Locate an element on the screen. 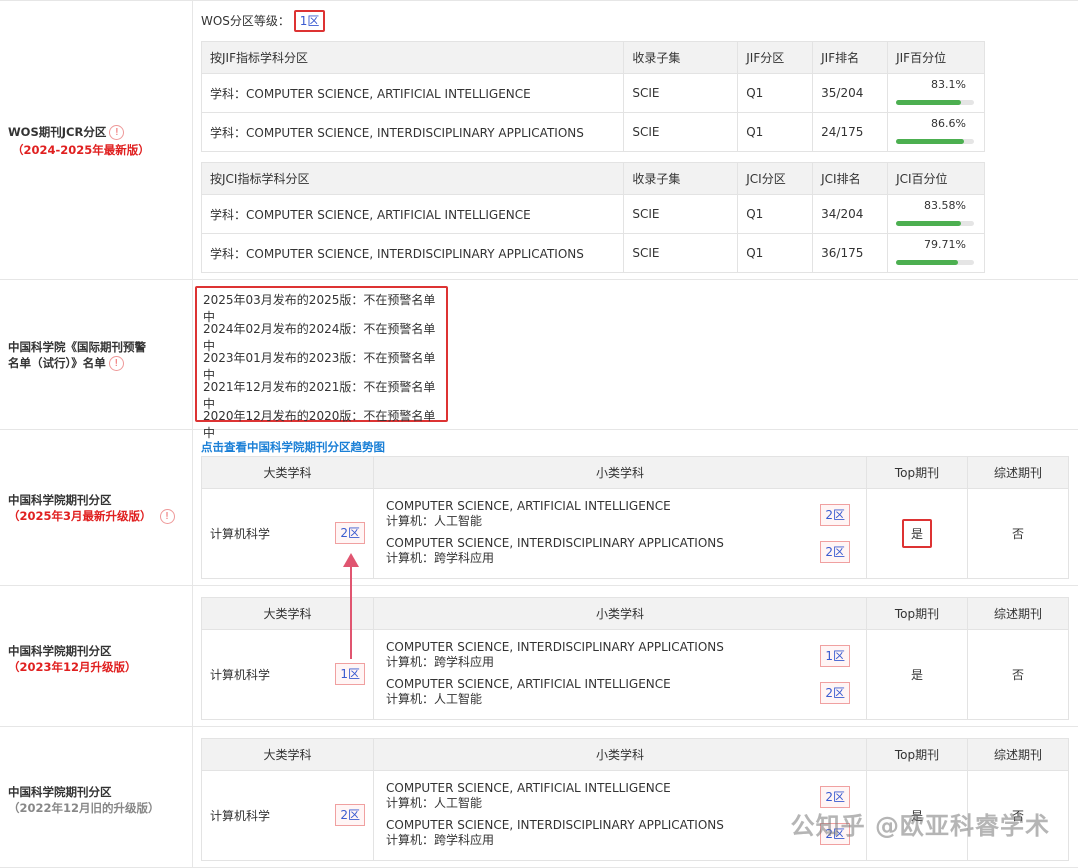  jci-q: Q1 is located at coordinates (775, 253).